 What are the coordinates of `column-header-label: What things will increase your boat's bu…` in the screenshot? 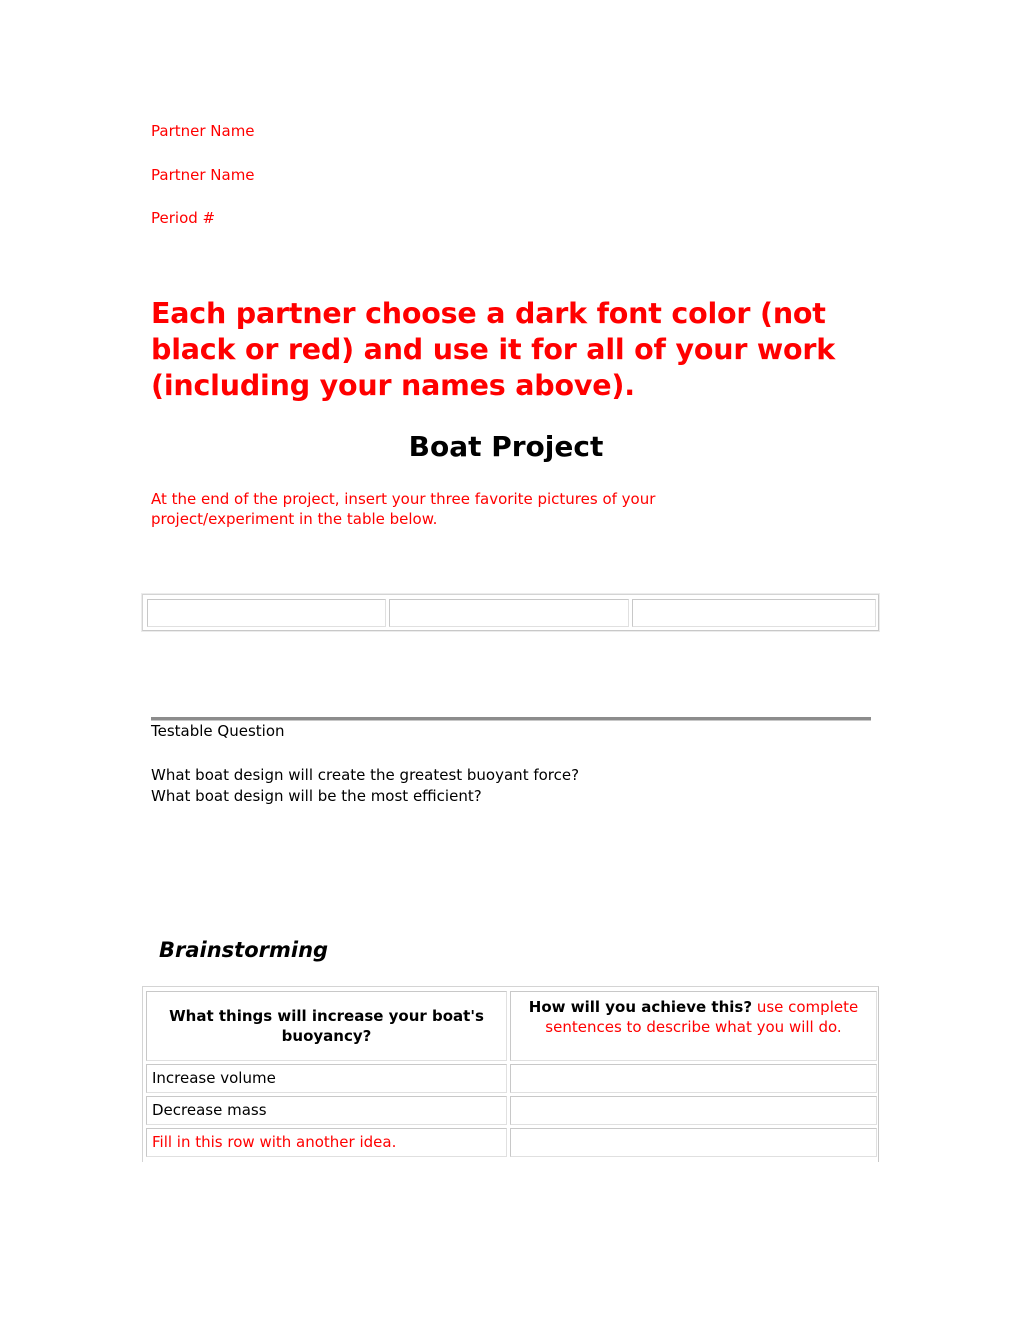 It's located at (326, 1026).